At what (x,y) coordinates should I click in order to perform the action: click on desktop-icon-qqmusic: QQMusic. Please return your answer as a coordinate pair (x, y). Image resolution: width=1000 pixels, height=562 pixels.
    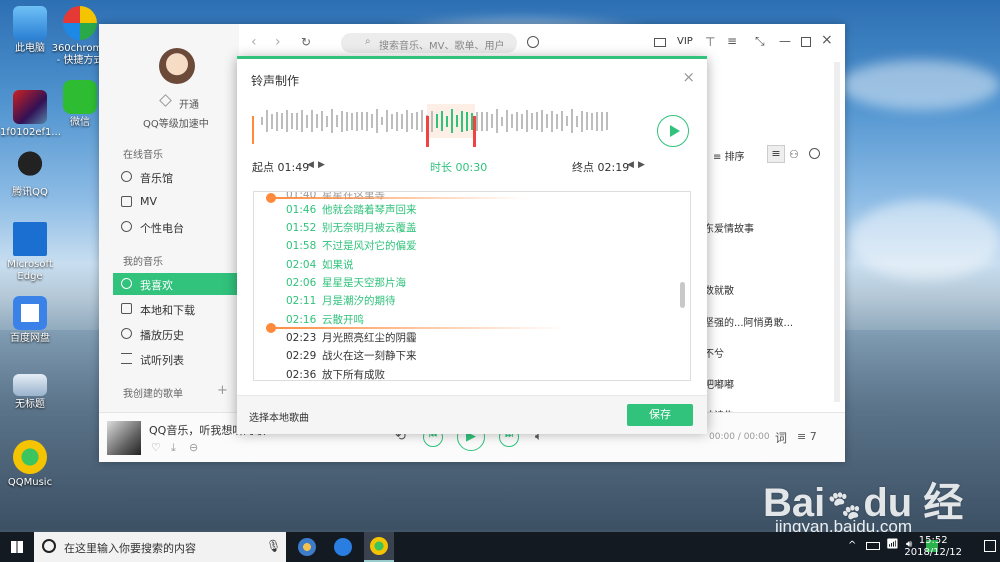
    Looking at the image, I should click on (30, 464).